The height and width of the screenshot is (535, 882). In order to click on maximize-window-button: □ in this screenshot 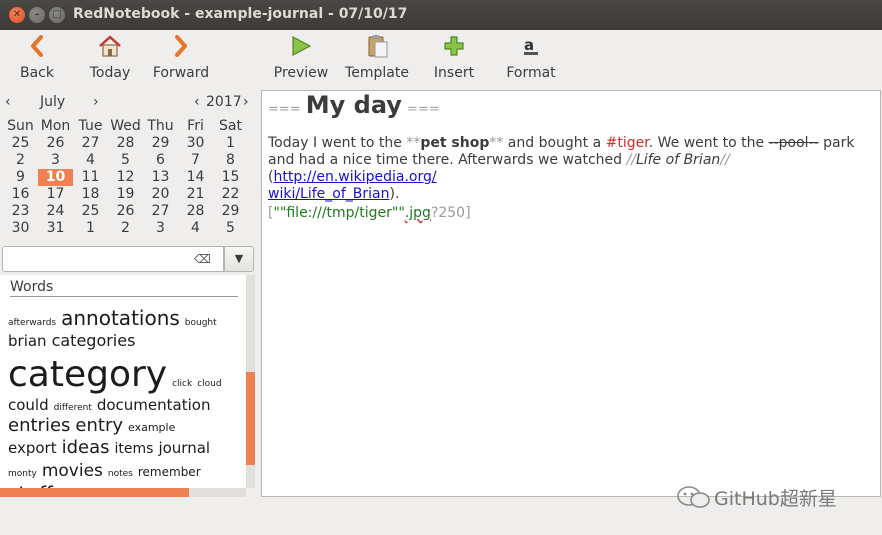, I will do `click(57, 15)`.